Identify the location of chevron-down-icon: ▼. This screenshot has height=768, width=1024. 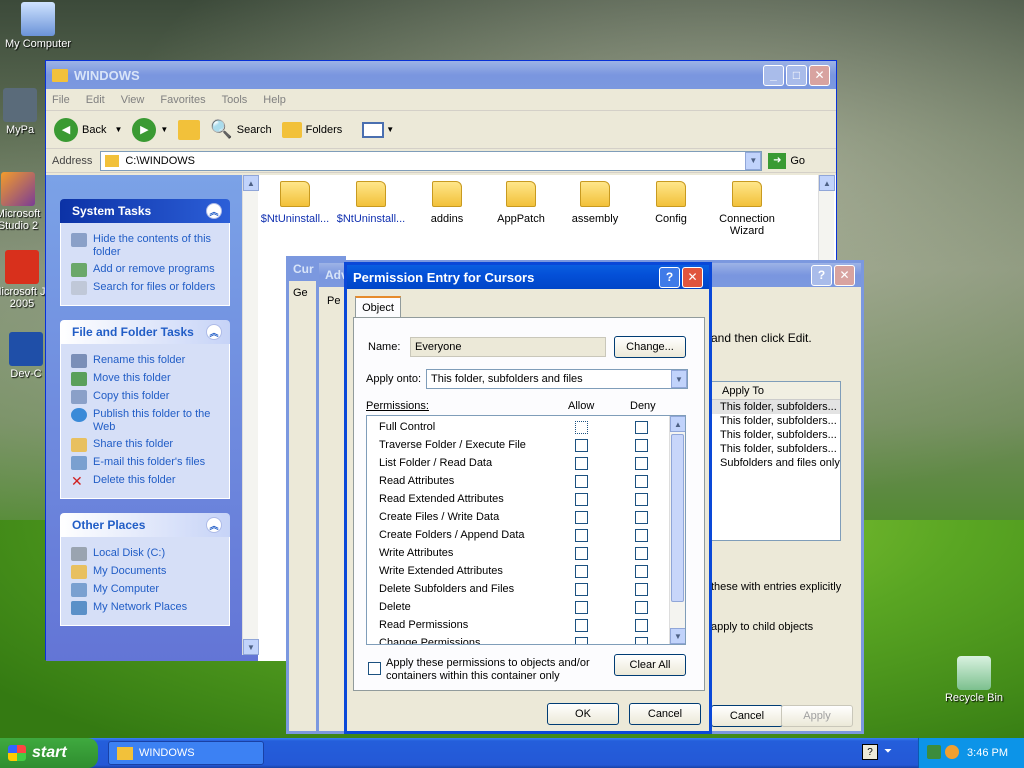
(679, 379).